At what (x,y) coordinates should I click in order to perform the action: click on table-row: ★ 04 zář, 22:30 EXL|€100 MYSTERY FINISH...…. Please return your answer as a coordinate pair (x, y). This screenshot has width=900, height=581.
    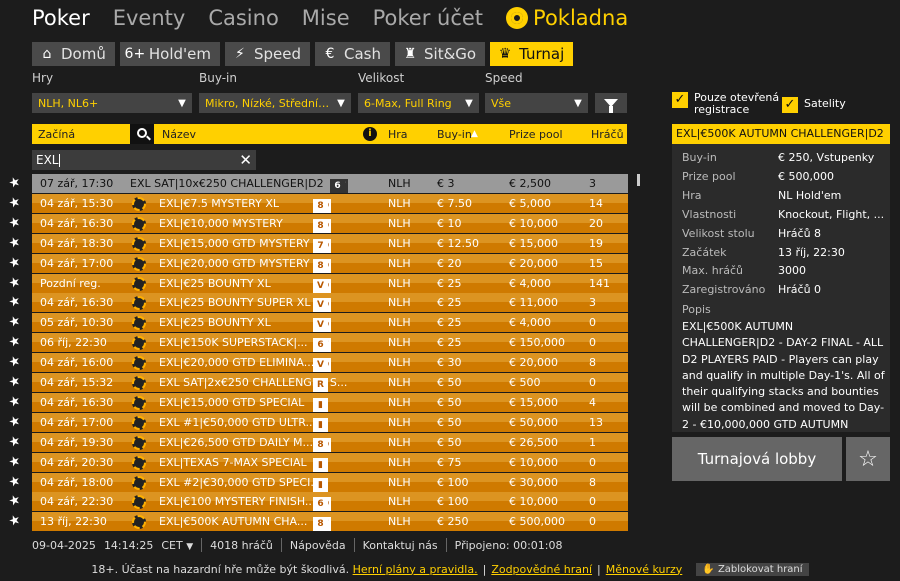
    Looking at the image, I should click on (320, 502).